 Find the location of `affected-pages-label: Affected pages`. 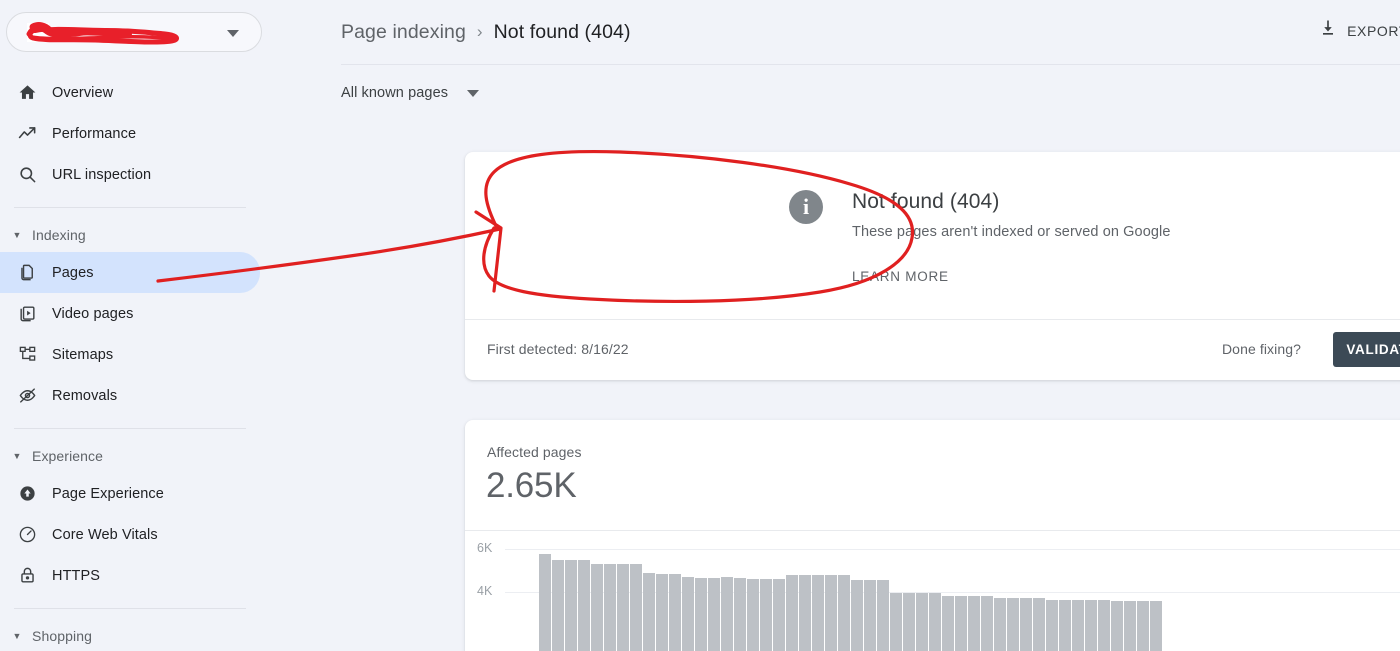

affected-pages-label: Affected pages is located at coordinates (534, 452).